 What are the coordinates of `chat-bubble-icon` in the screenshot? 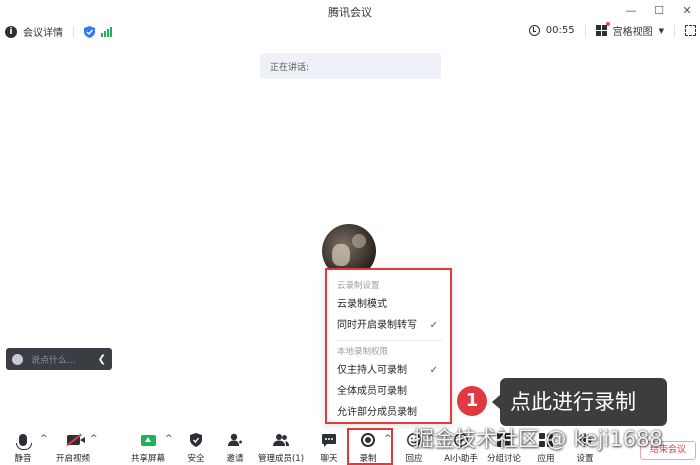 It's located at (329, 440).